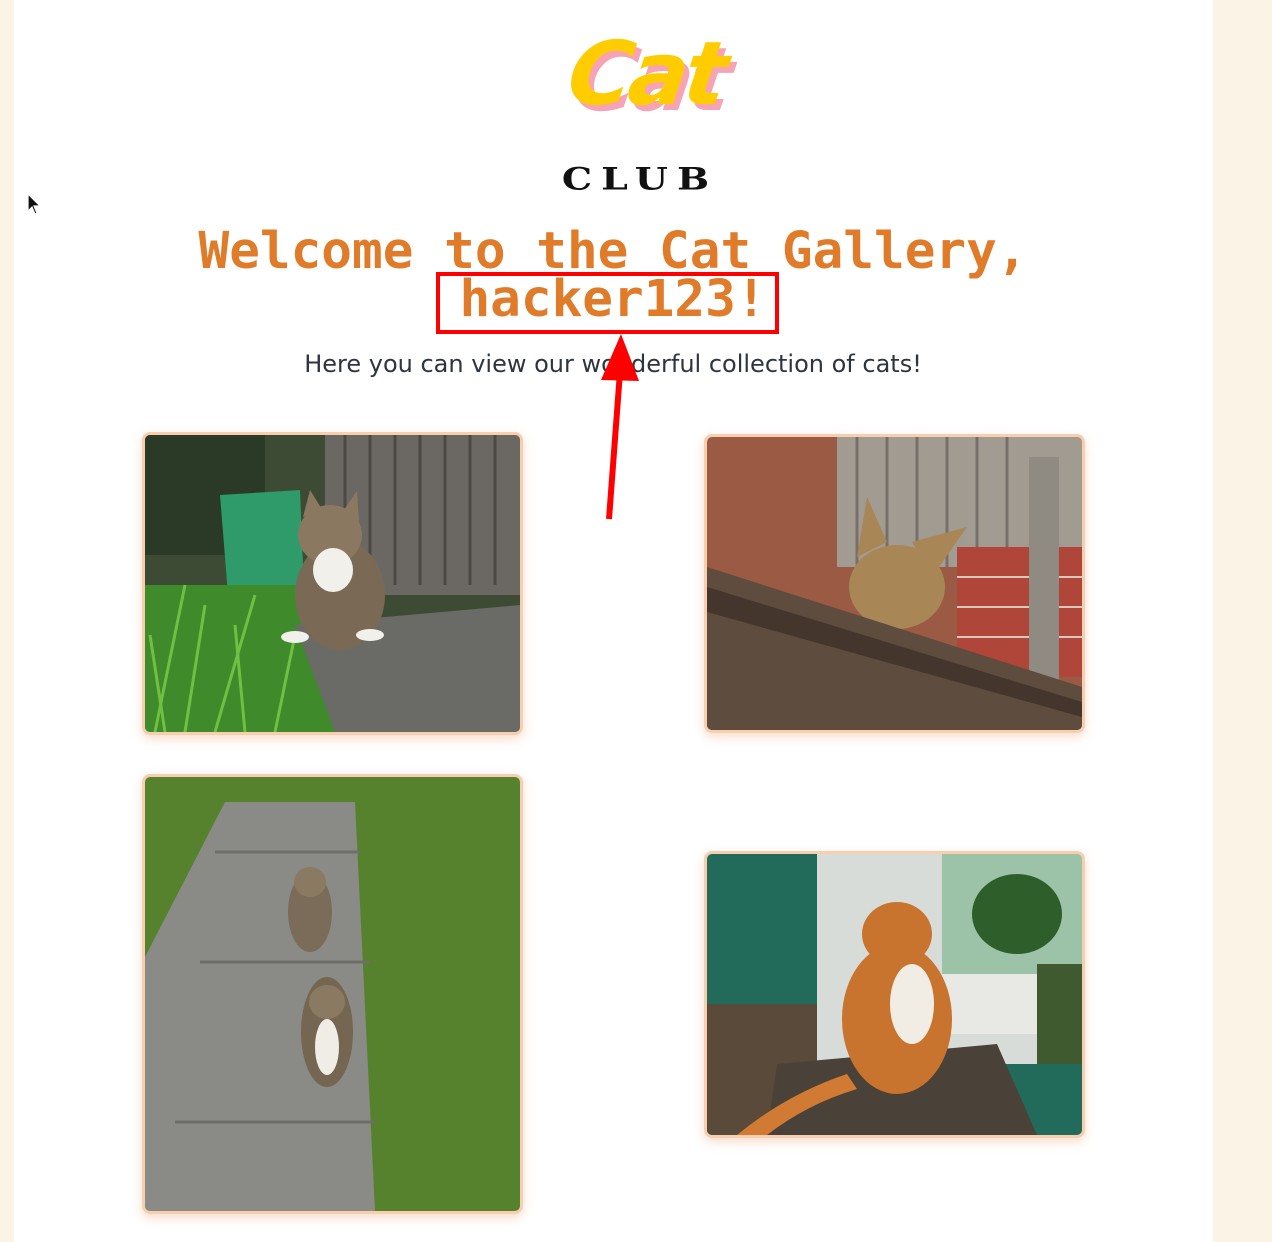 This screenshot has width=1272, height=1242. I want to click on logo-cat-text: Cat, so click(646, 73).